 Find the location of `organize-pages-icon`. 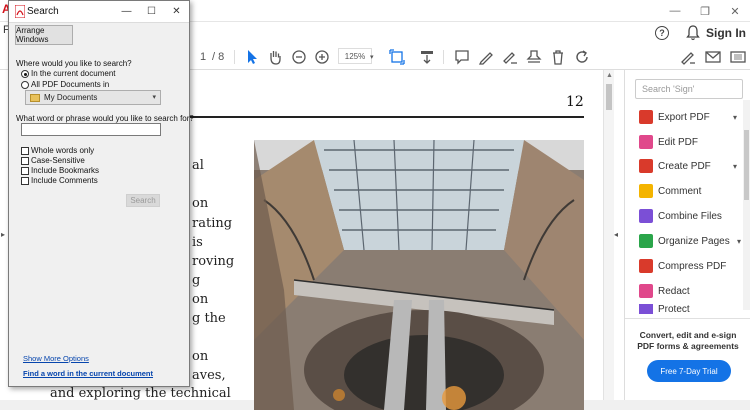

organize-pages-icon is located at coordinates (646, 241).